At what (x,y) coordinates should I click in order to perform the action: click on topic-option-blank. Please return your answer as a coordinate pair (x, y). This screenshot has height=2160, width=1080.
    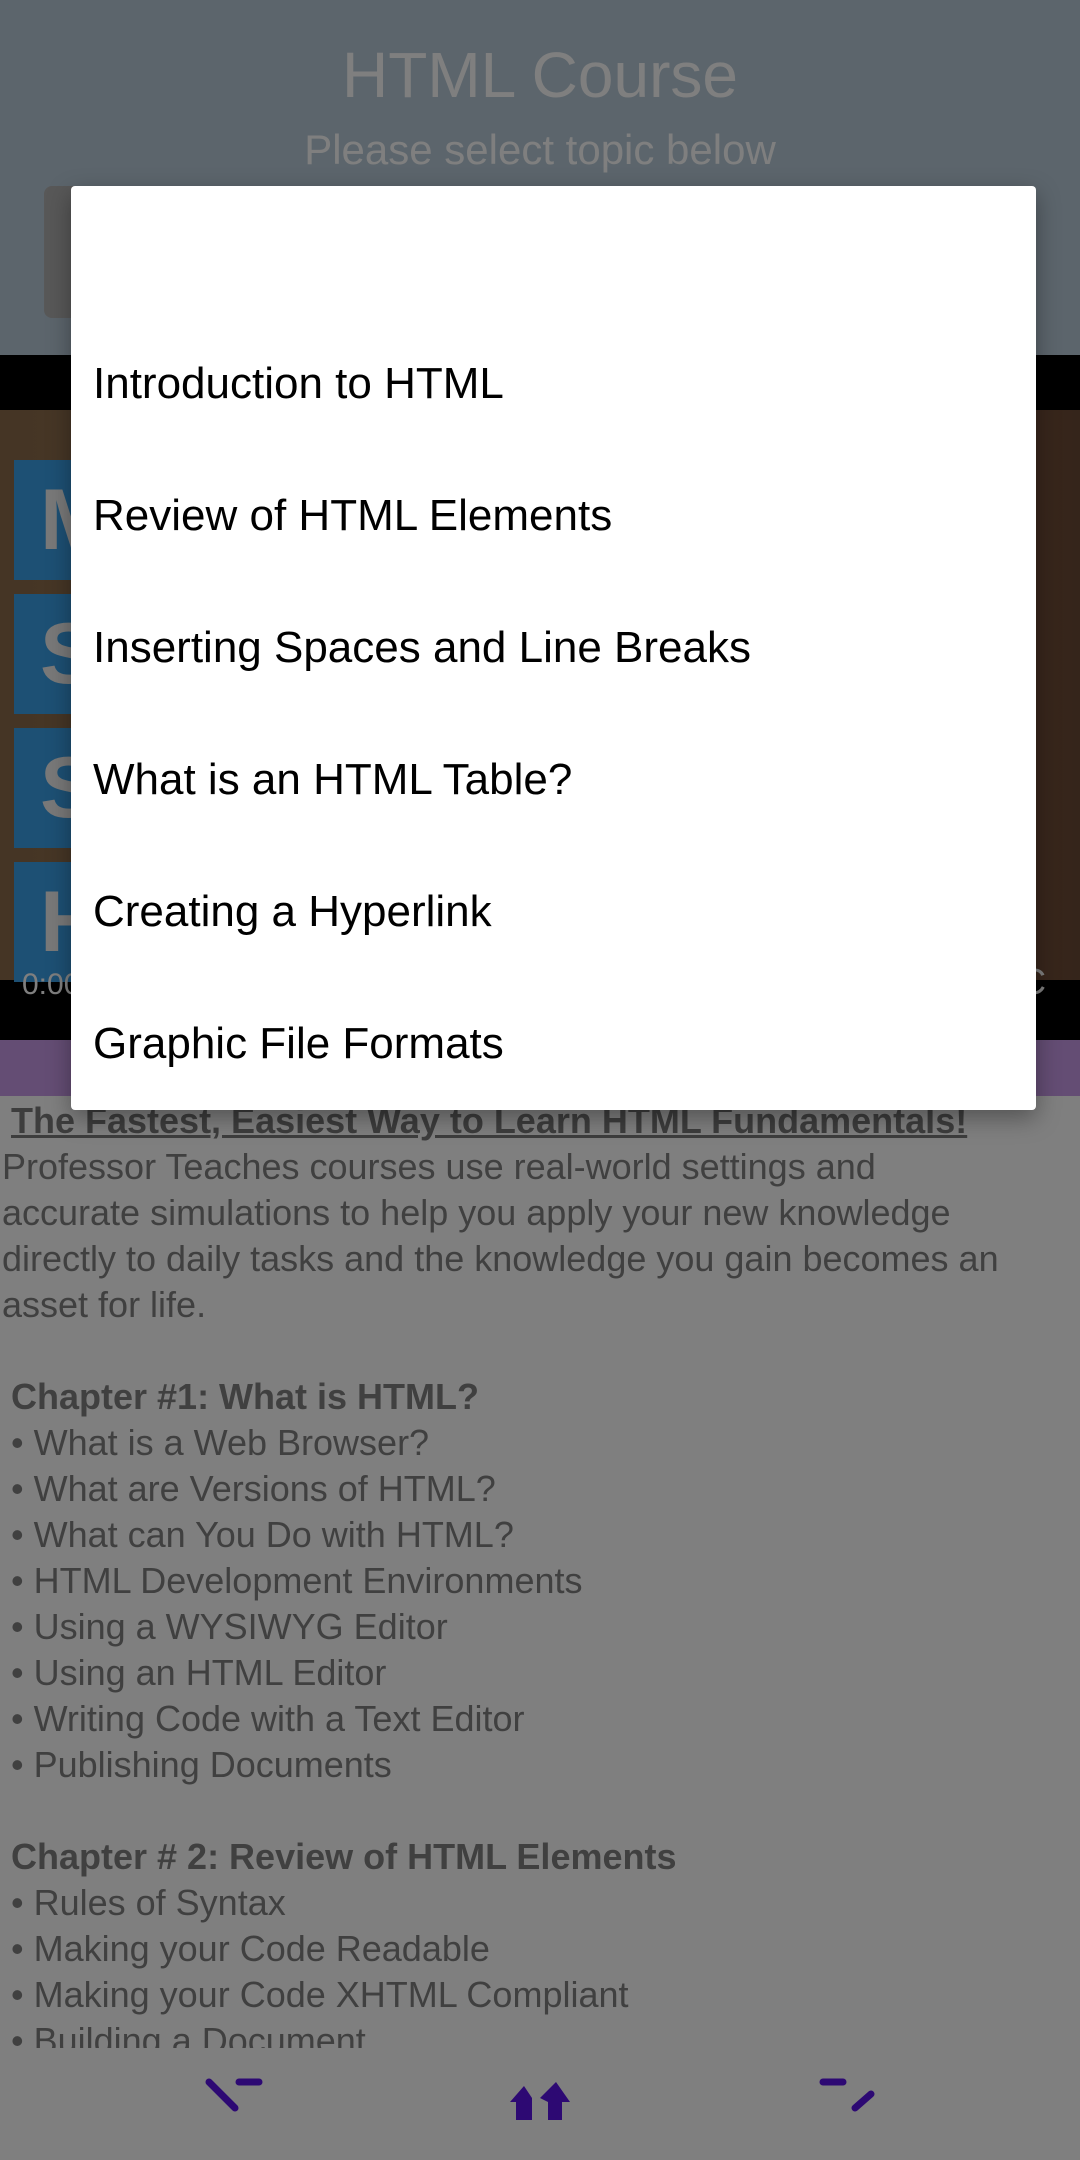
    Looking at the image, I should click on (553, 252).